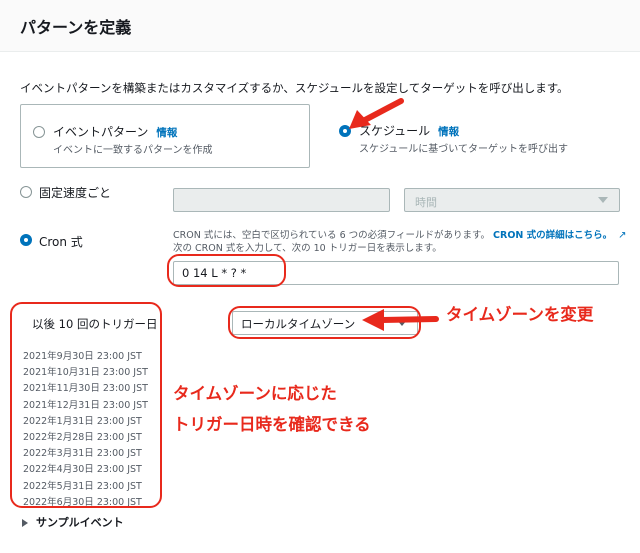 This screenshot has height=553, width=640. I want to click on schedule-subtitle: スケジュールに基づいてターゲットを呼び出す, so click(463, 149).